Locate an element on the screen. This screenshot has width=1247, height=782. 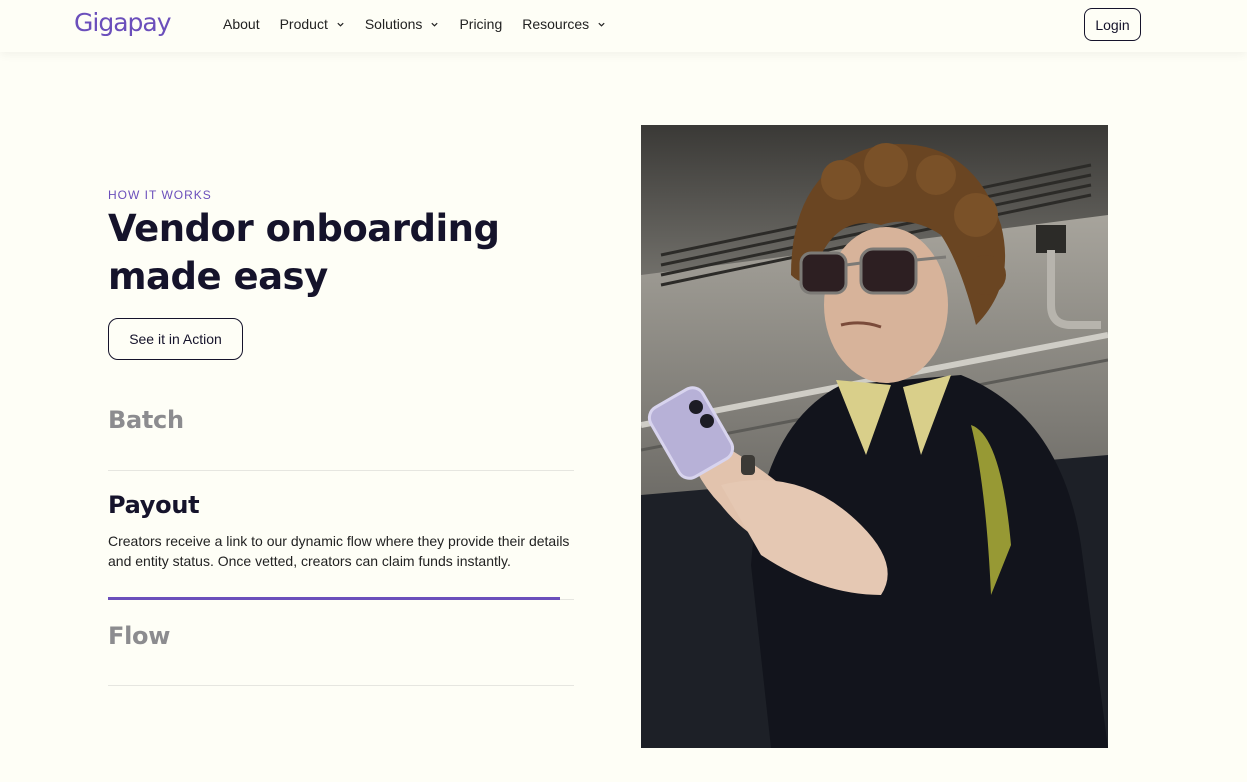
gigapay-logo: Gigapay is located at coordinates (122, 22).